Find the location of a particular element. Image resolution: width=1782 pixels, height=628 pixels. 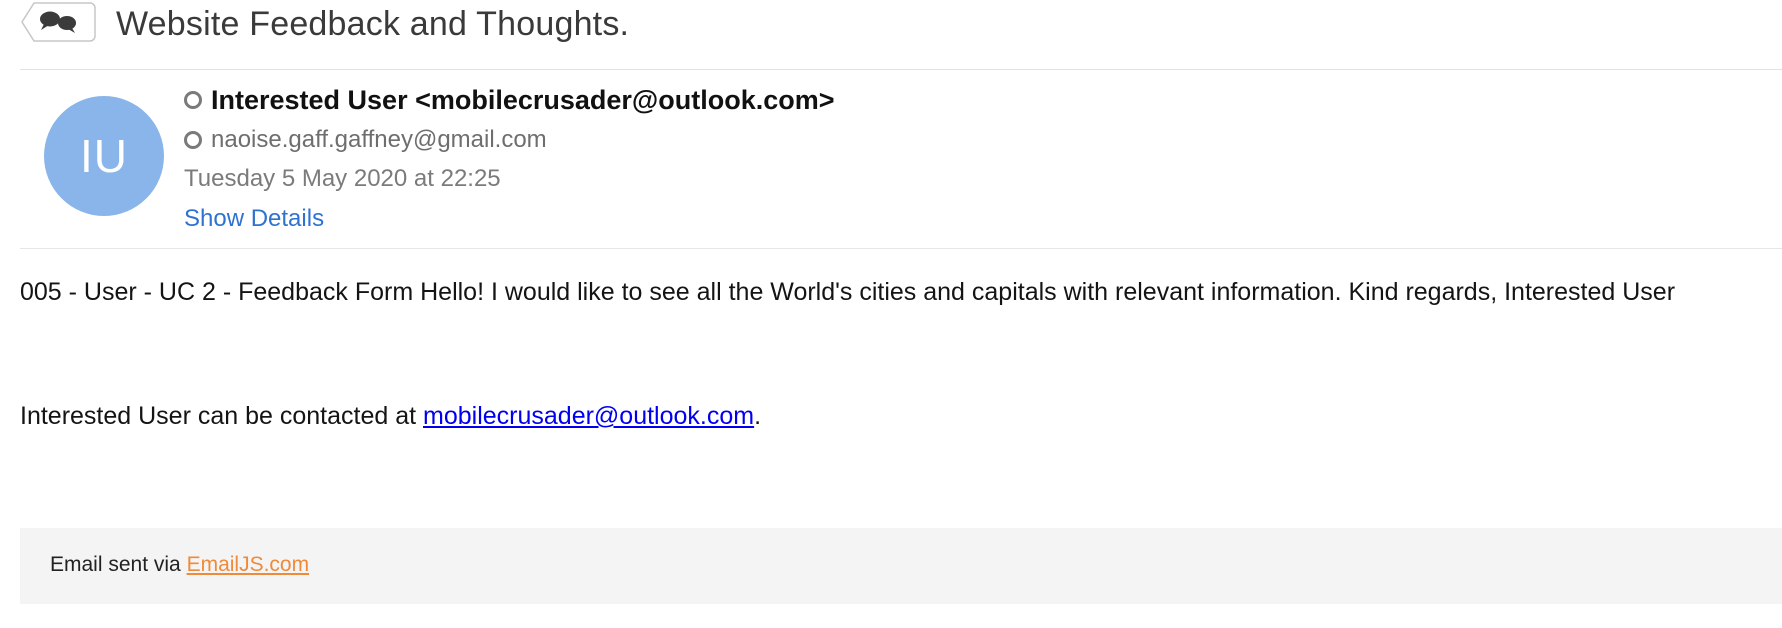

conversation-bubbles-icon is located at coordinates (58, 22).